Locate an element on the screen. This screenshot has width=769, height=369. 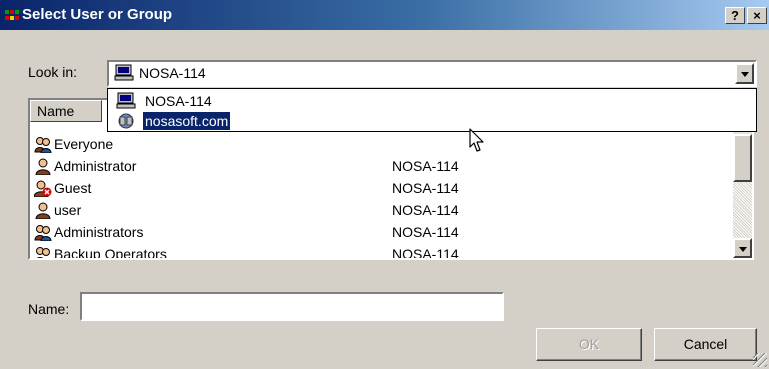
look-in-value: NOSA-114 is located at coordinates (172, 73).